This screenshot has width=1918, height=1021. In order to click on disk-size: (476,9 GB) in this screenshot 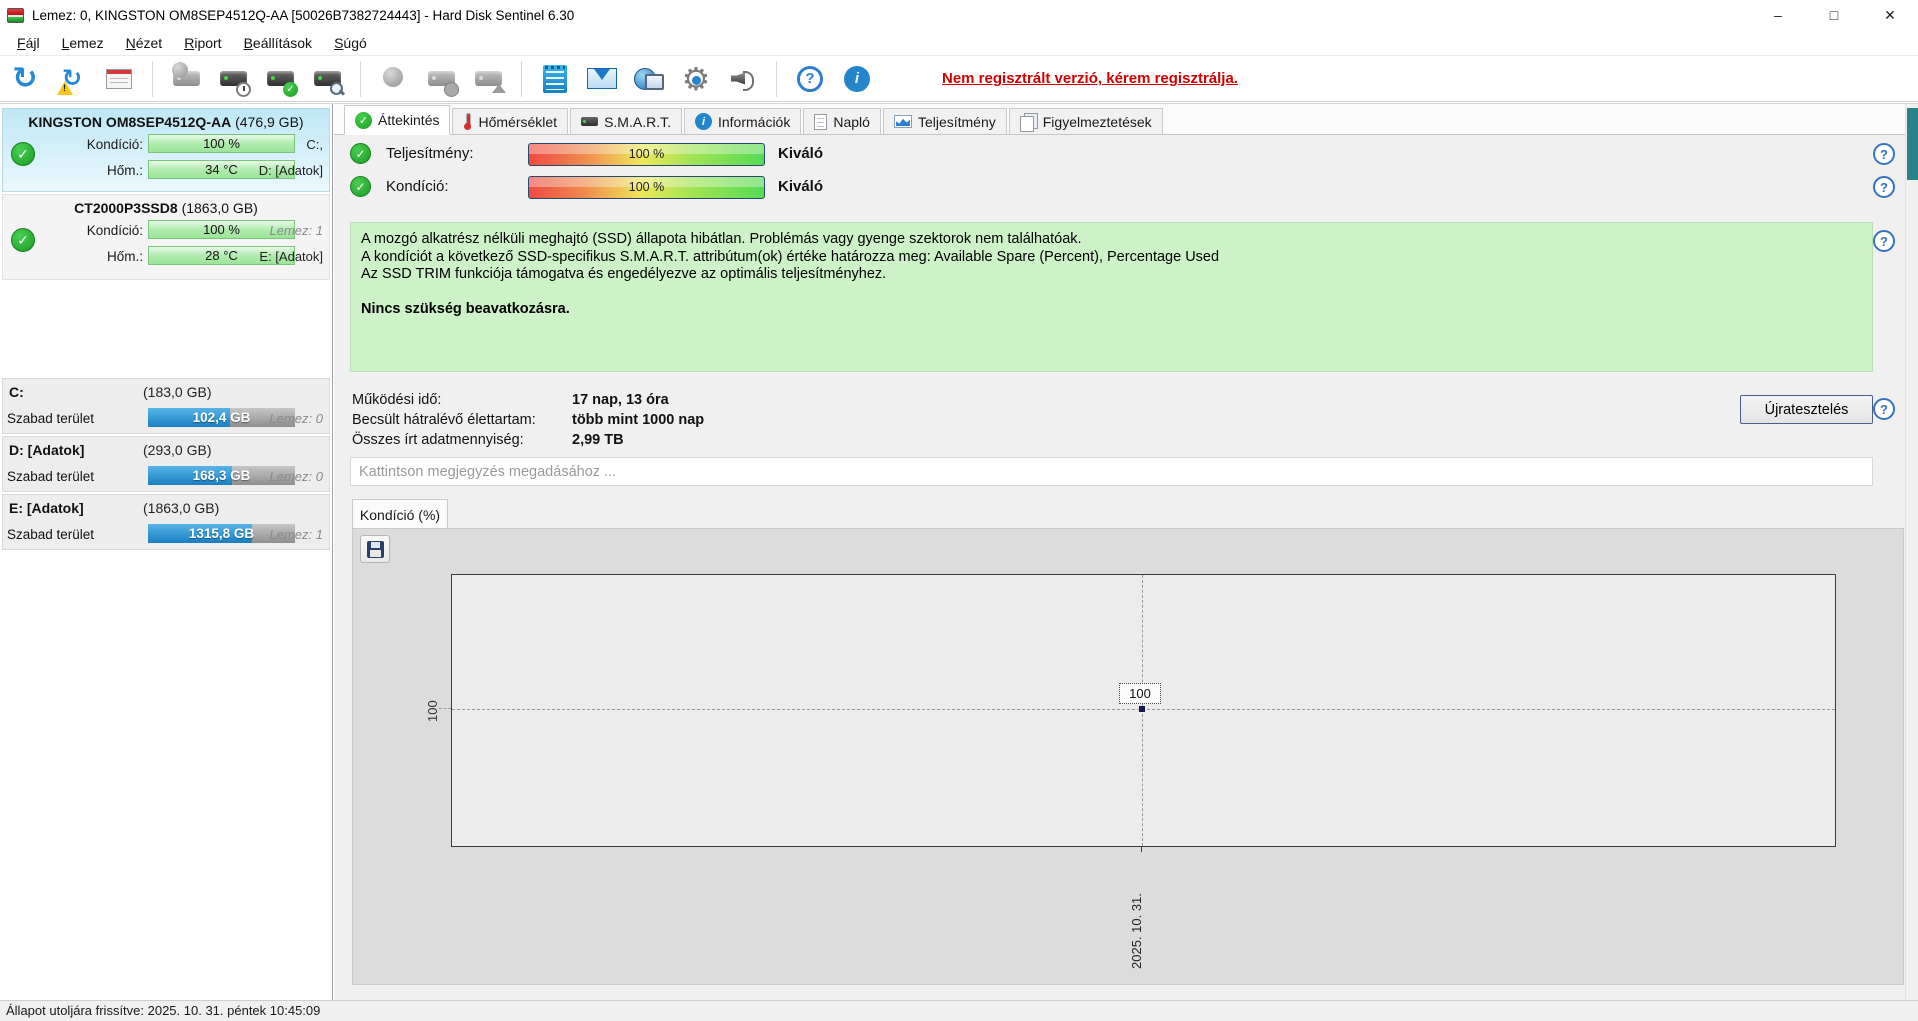, I will do `click(269, 122)`.